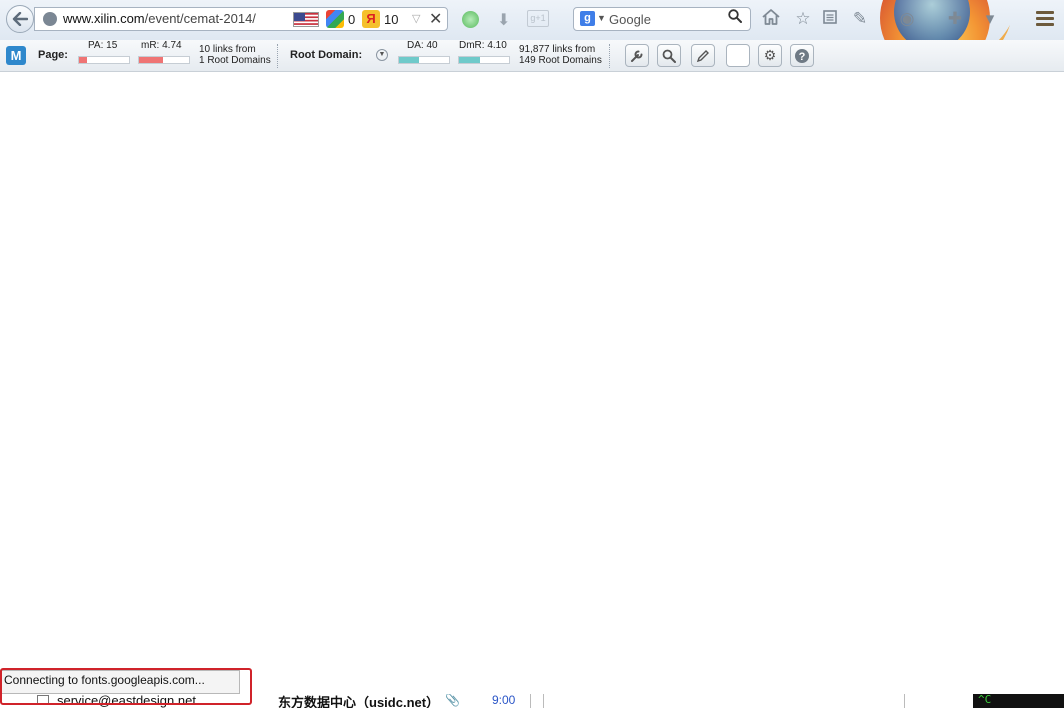 The height and width of the screenshot is (708, 1064). I want to click on magnifier-icon, so click(669, 56).